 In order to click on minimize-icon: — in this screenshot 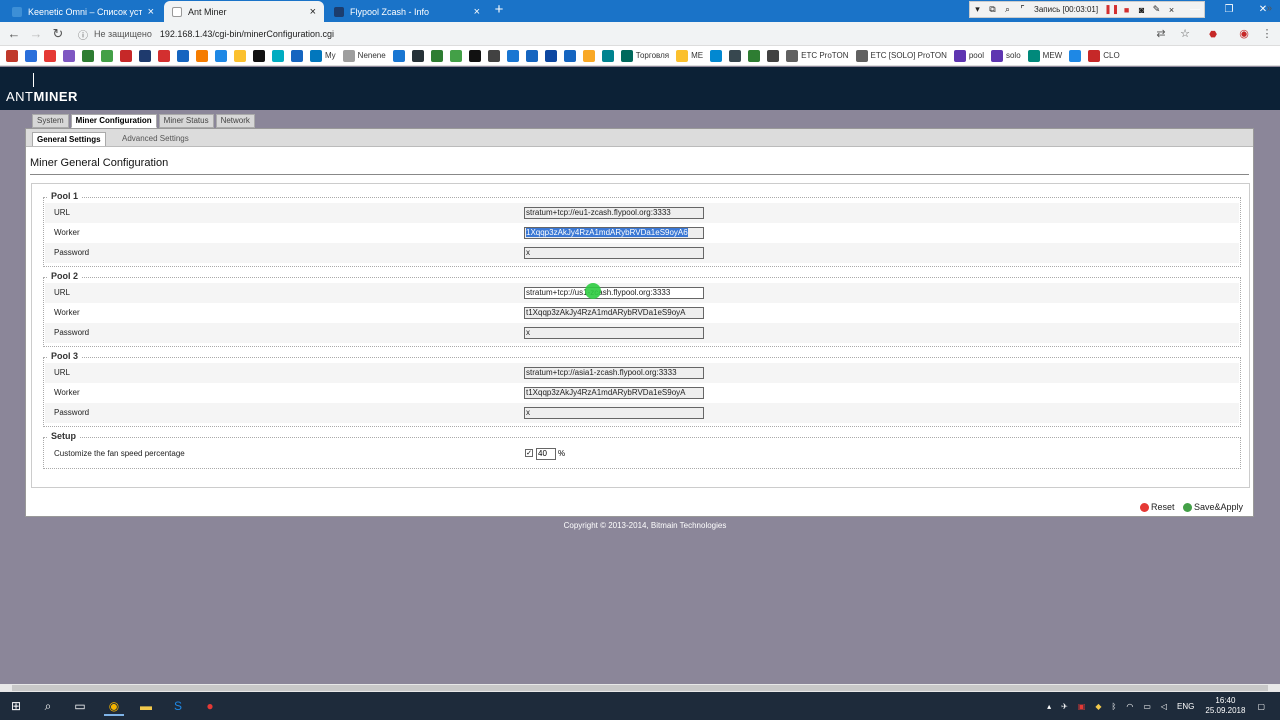, I will do `click(1195, 11)`.